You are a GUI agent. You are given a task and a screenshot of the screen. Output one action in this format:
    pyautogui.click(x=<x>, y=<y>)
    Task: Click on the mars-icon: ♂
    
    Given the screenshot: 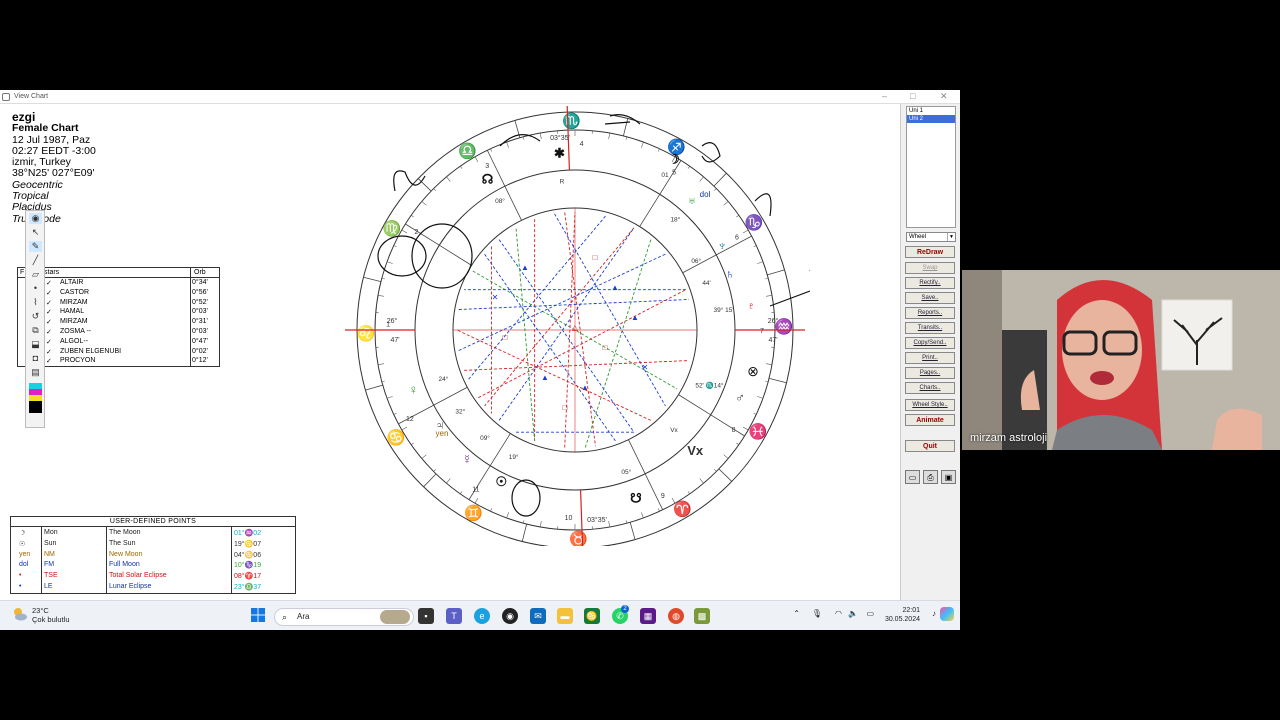 What is the action you would take?
    pyautogui.click(x=740, y=397)
    